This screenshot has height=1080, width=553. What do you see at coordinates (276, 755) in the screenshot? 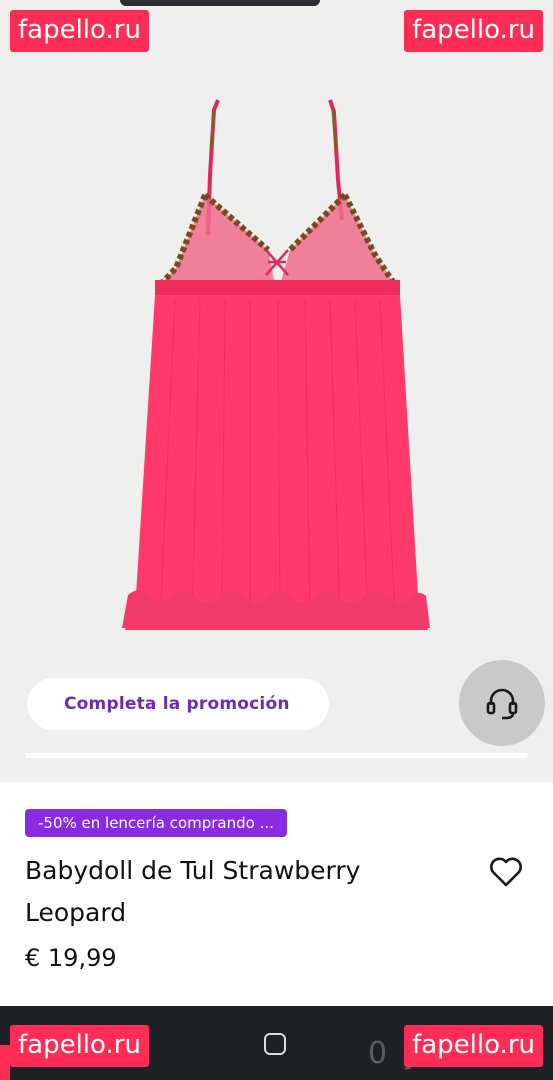
I see `image-carousel-indicator` at bounding box center [276, 755].